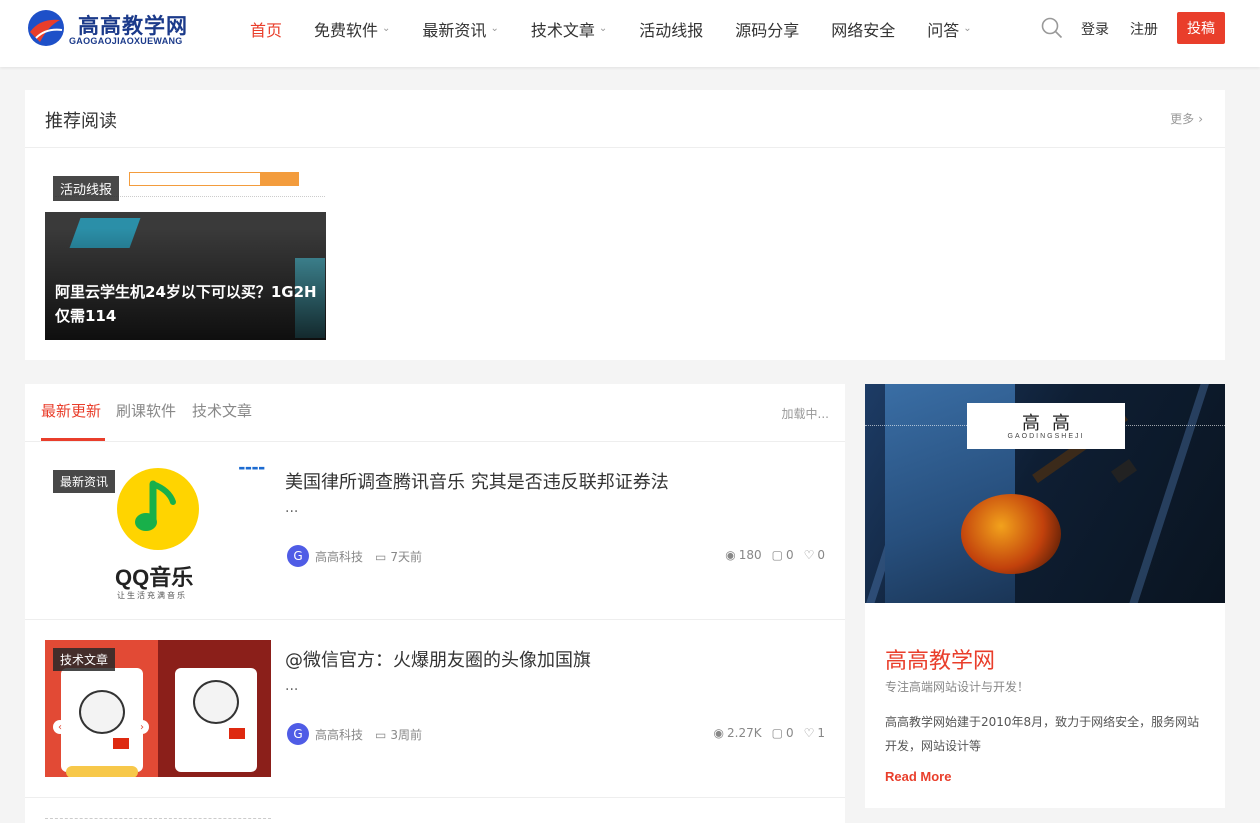 This screenshot has width=1260, height=823. Describe the element at coordinates (1046, 436) in the screenshot. I see `brand-subtitle: GAODINGSHEJI` at that location.